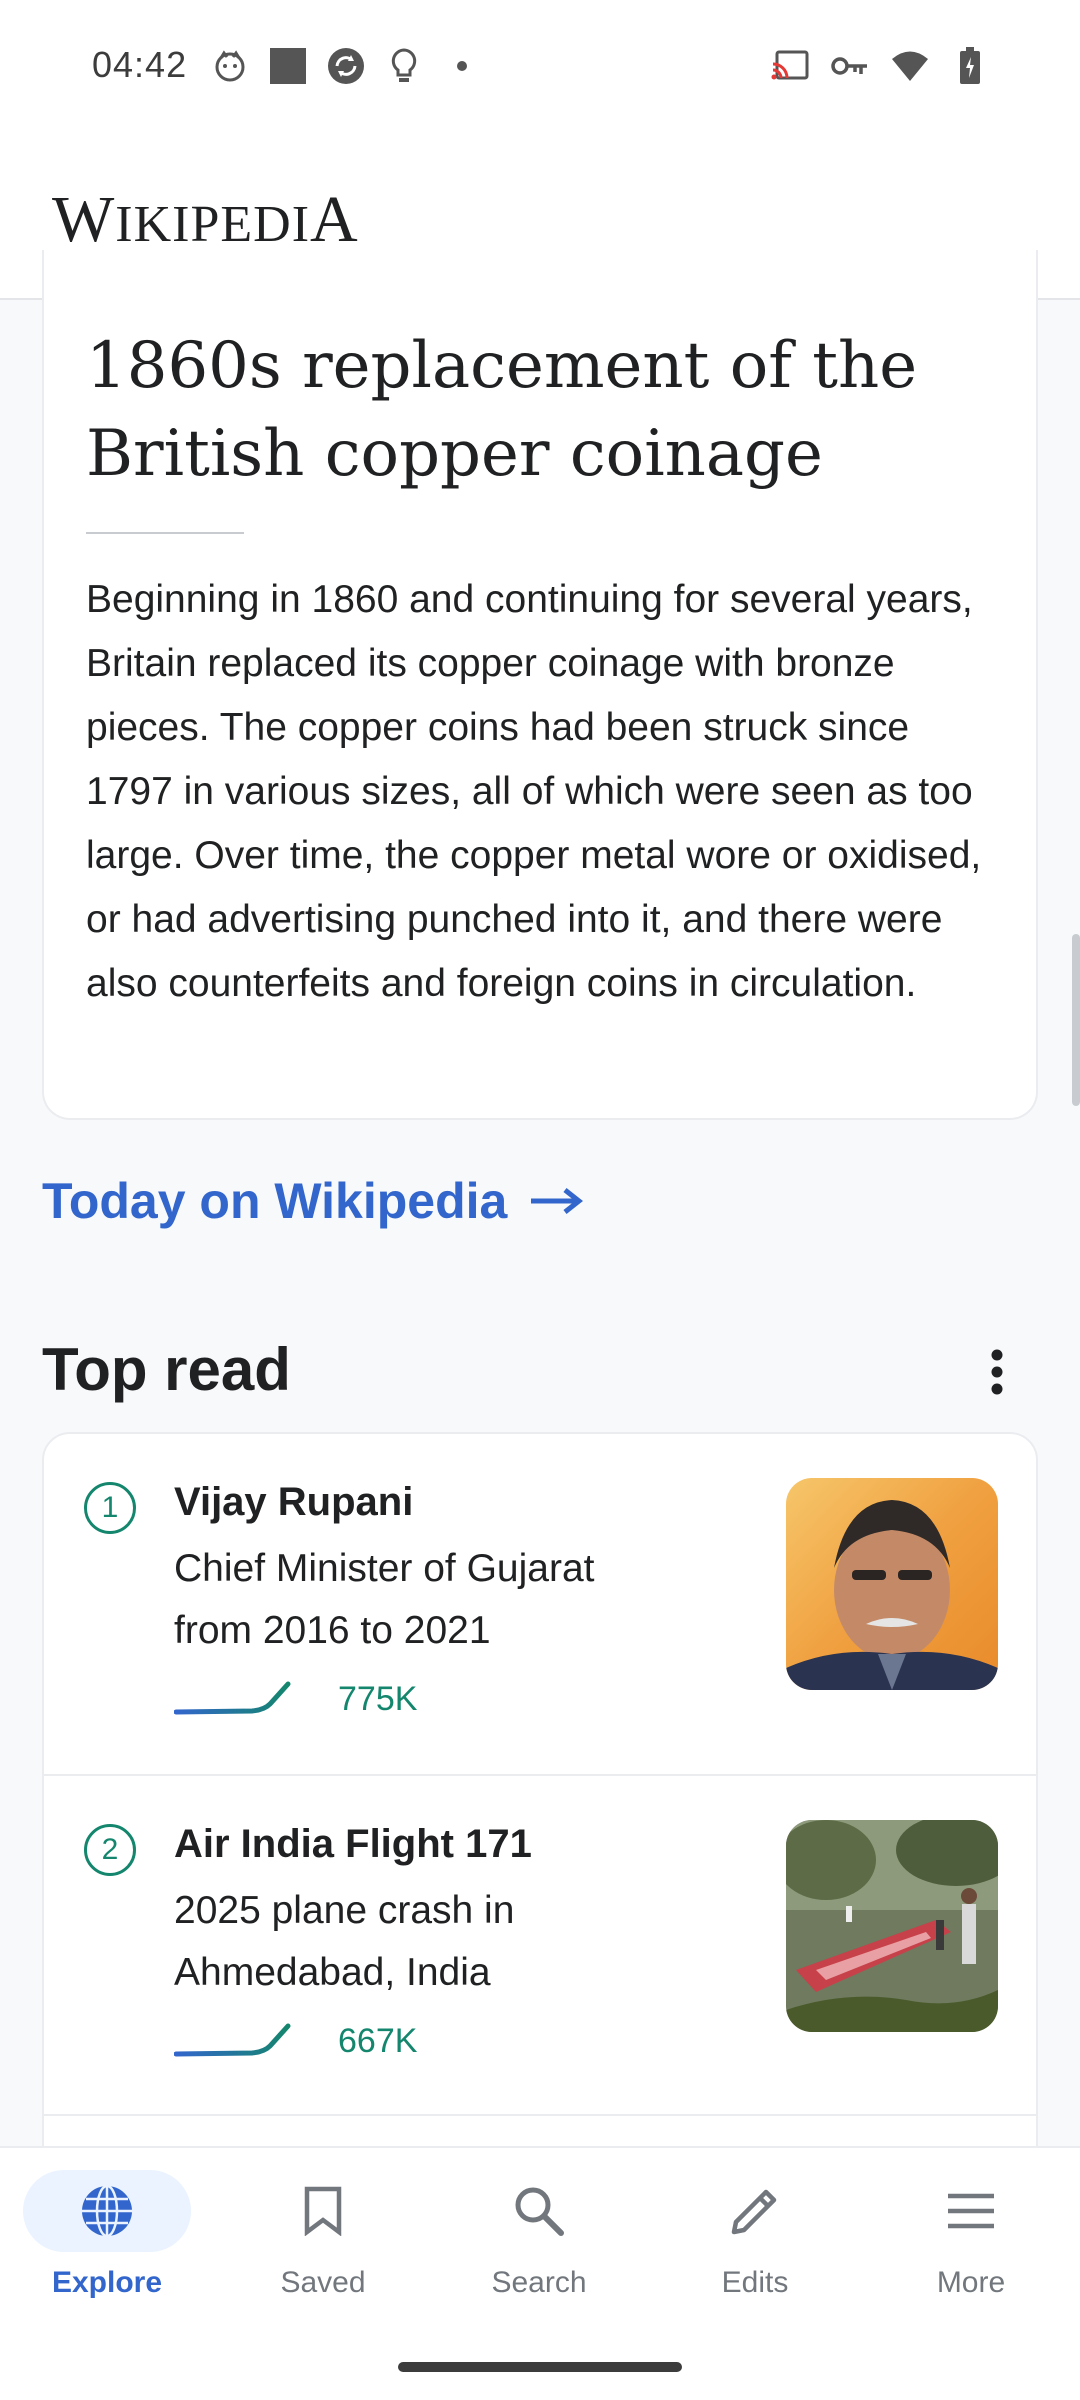  What do you see at coordinates (755, 2211) in the screenshot?
I see `pencil-icon` at bounding box center [755, 2211].